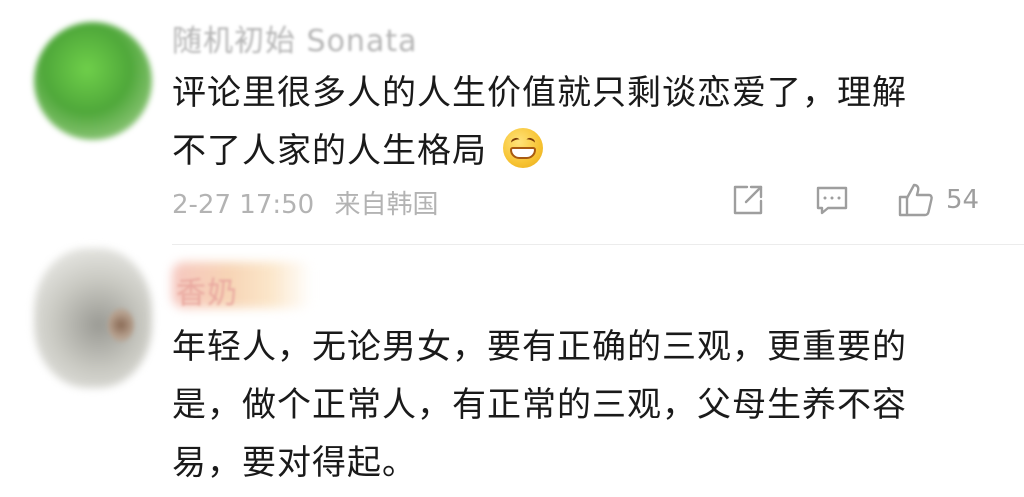 The height and width of the screenshot is (497, 1024). I want to click on comment-line: 评论里很多人的人生价值就只剩谈恋爱了，理解, so click(539, 93).